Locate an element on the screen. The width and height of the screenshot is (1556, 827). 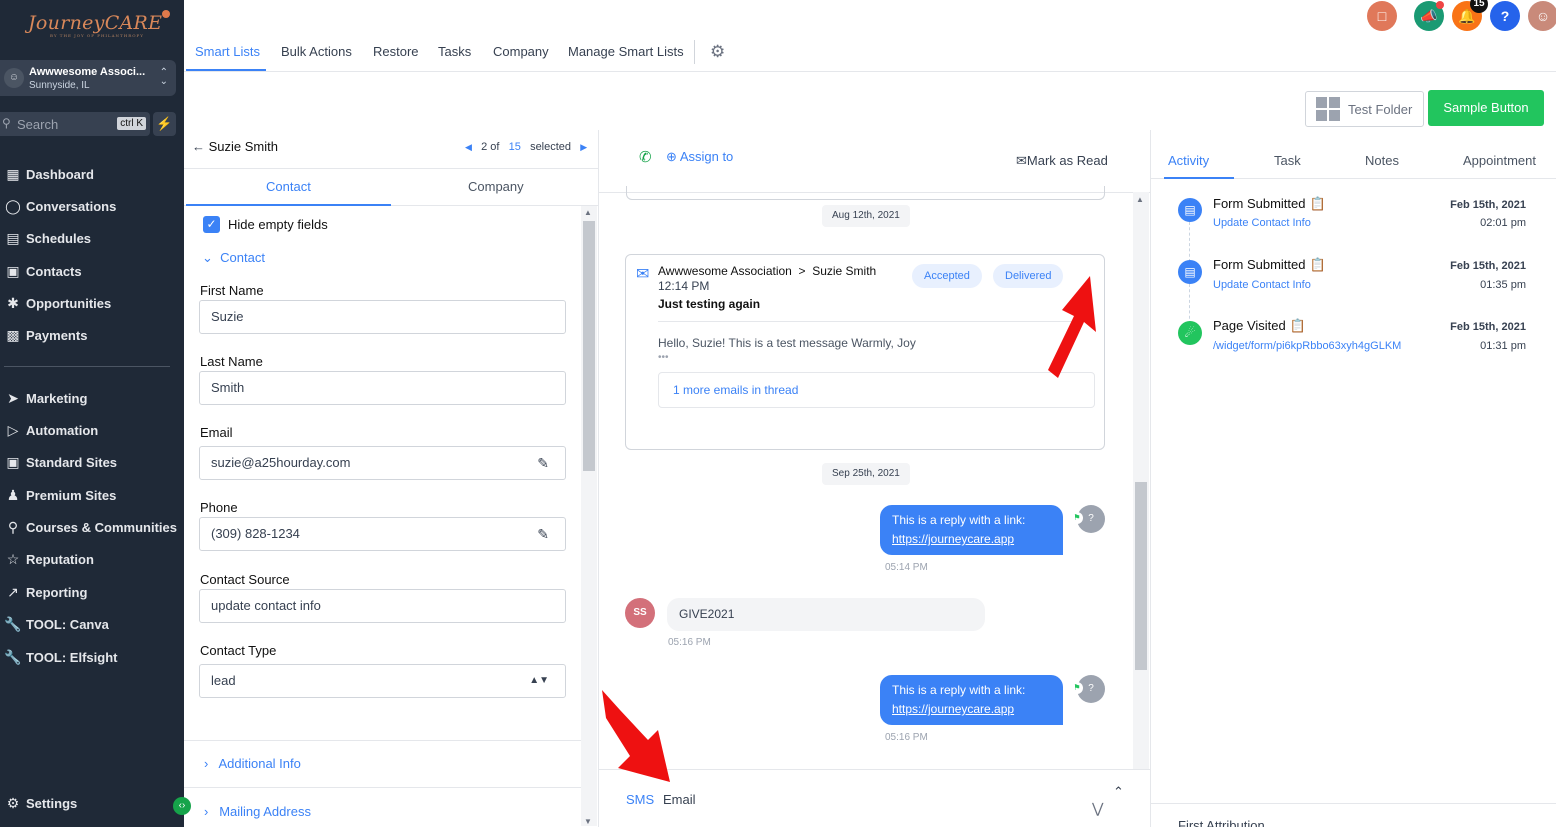
logo-text: JourneyCARE is located at coordinates (95, 23).